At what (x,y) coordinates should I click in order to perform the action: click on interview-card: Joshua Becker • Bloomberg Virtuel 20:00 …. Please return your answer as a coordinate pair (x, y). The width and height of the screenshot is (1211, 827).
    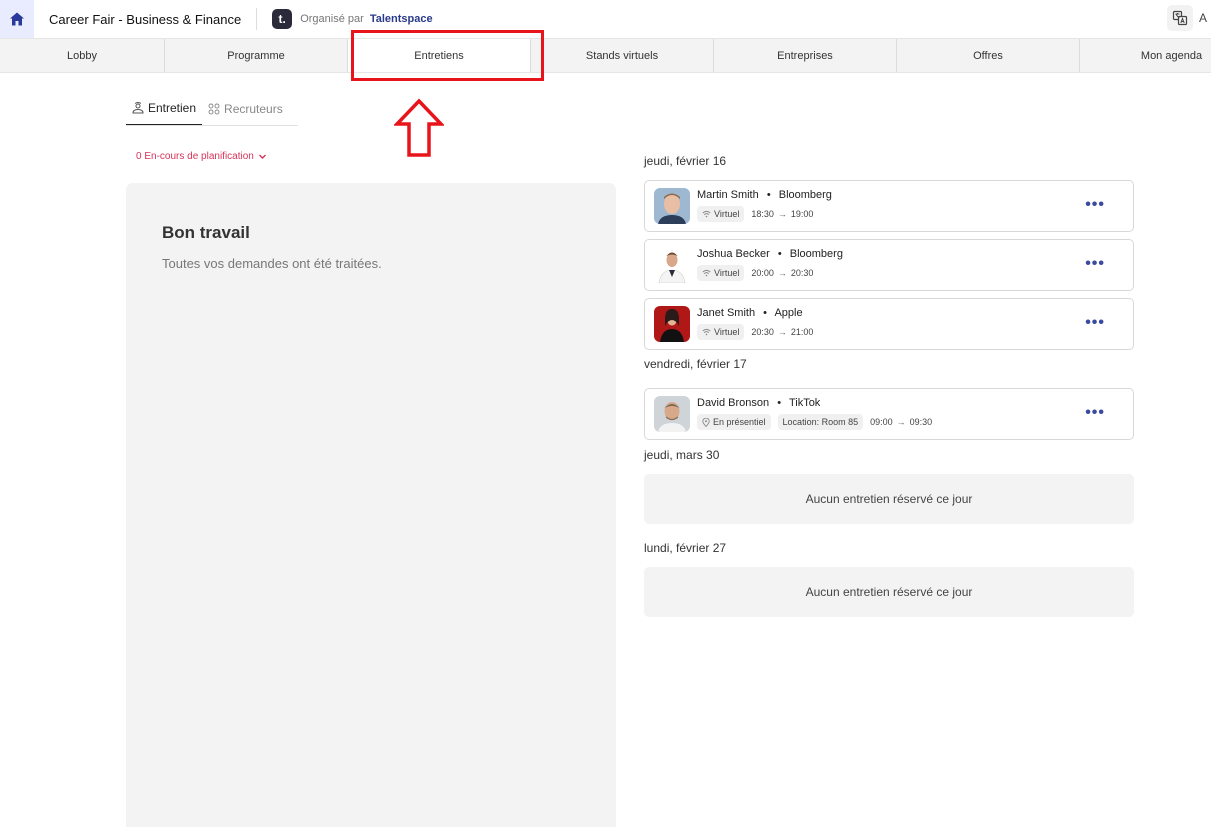
    Looking at the image, I should click on (889, 265).